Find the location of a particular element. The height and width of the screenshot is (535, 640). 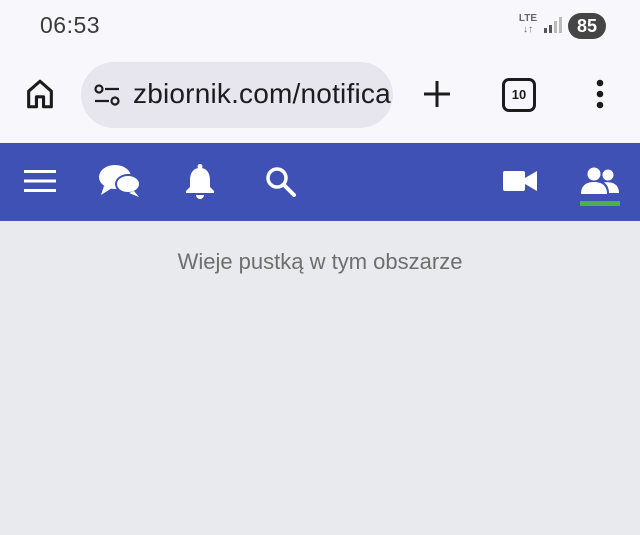

friends-button is located at coordinates (600, 181).